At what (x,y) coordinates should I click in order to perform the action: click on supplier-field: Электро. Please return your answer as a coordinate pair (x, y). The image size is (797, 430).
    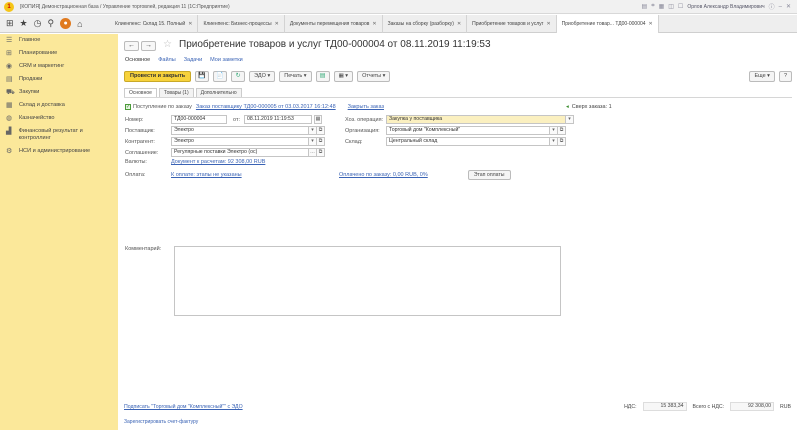
    Looking at the image, I should click on (240, 130).